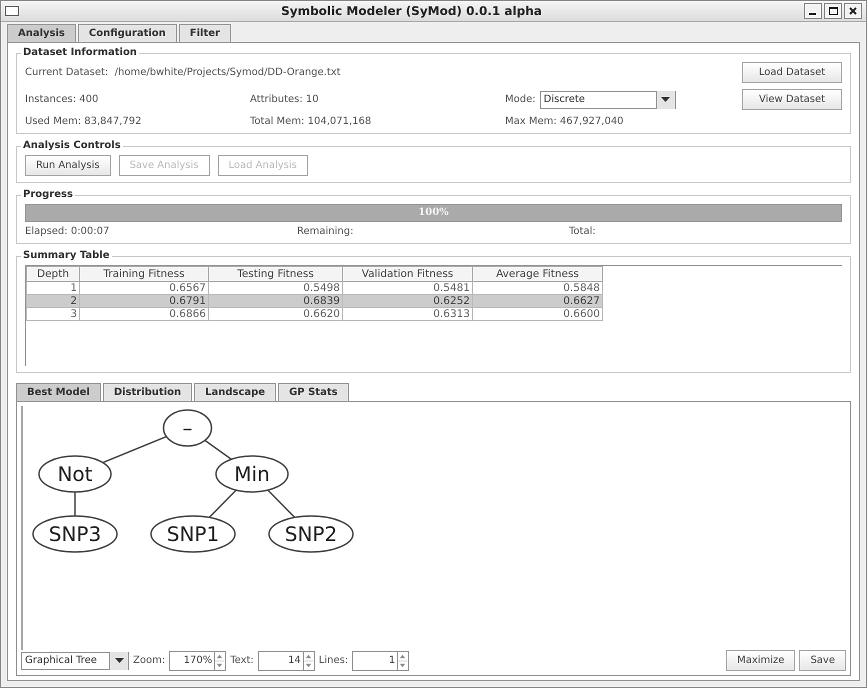  What do you see at coordinates (608, 99) in the screenshot?
I see `mode-dropdown: Discrete` at bounding box center [608, 99].